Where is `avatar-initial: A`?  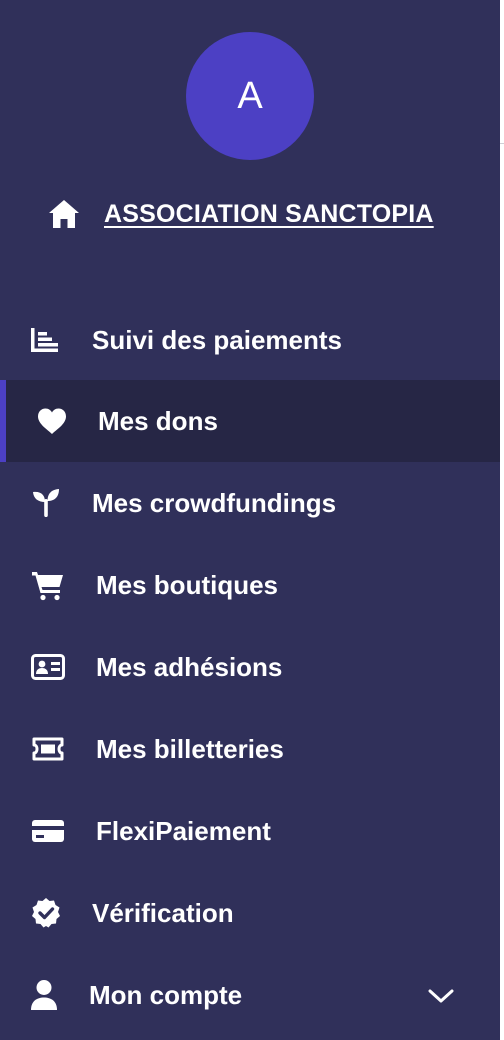 avatar-initial: A is located at coordinates (250, 95).